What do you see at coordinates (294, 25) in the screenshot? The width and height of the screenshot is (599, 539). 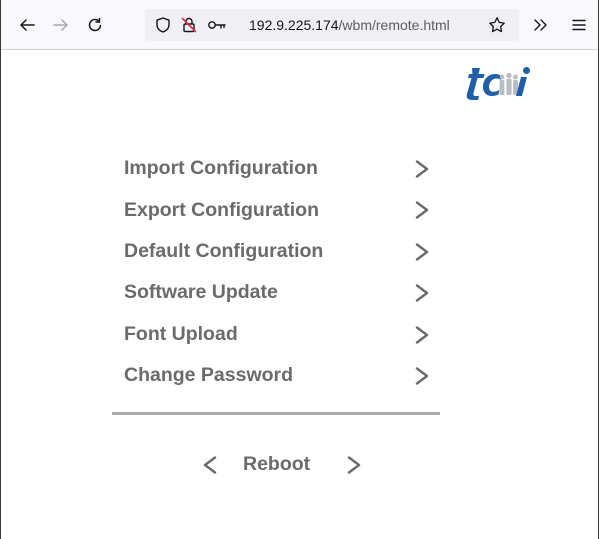 I see `url-host: 192.9.225.174` at bounding box center [294, 25].